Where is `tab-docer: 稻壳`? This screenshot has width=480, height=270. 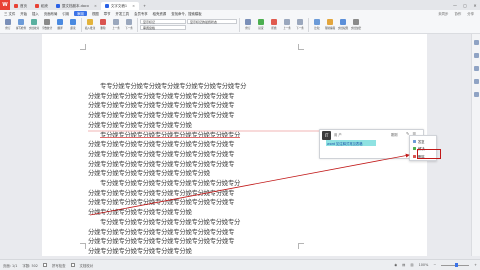
tab-docer: 稻壳 is located at coordinates (41, 6).